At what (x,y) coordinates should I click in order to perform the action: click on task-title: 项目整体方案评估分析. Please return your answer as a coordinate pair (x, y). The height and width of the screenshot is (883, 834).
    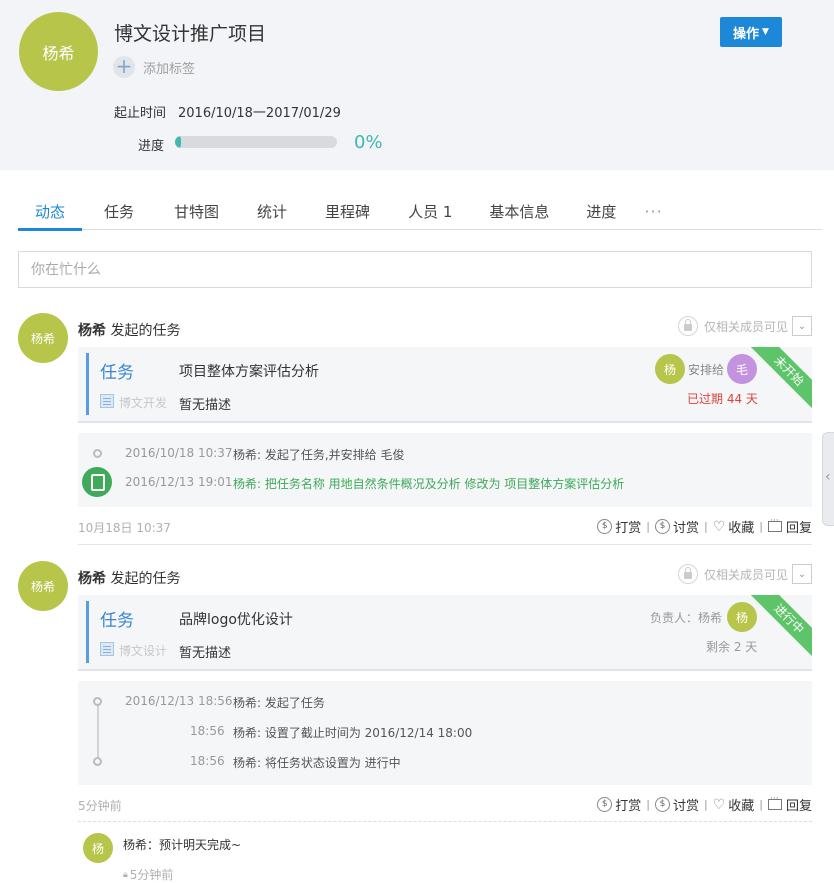
    Looking at the image, I should click on (249, 371).